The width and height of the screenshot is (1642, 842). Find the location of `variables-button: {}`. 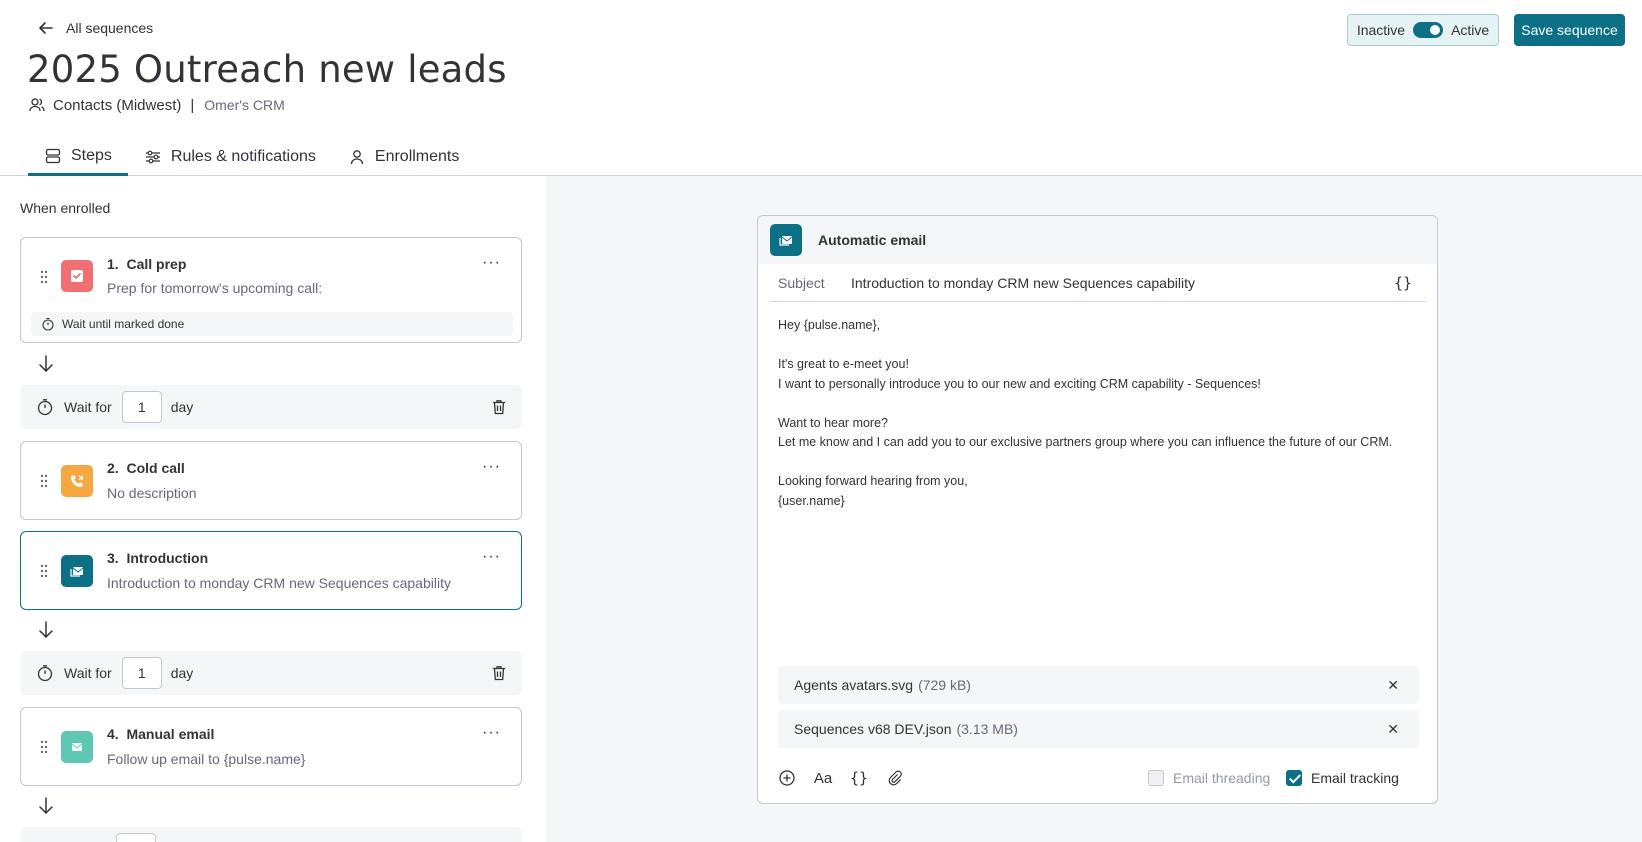

variables-button: {} is located at coordinates (1403, 283).